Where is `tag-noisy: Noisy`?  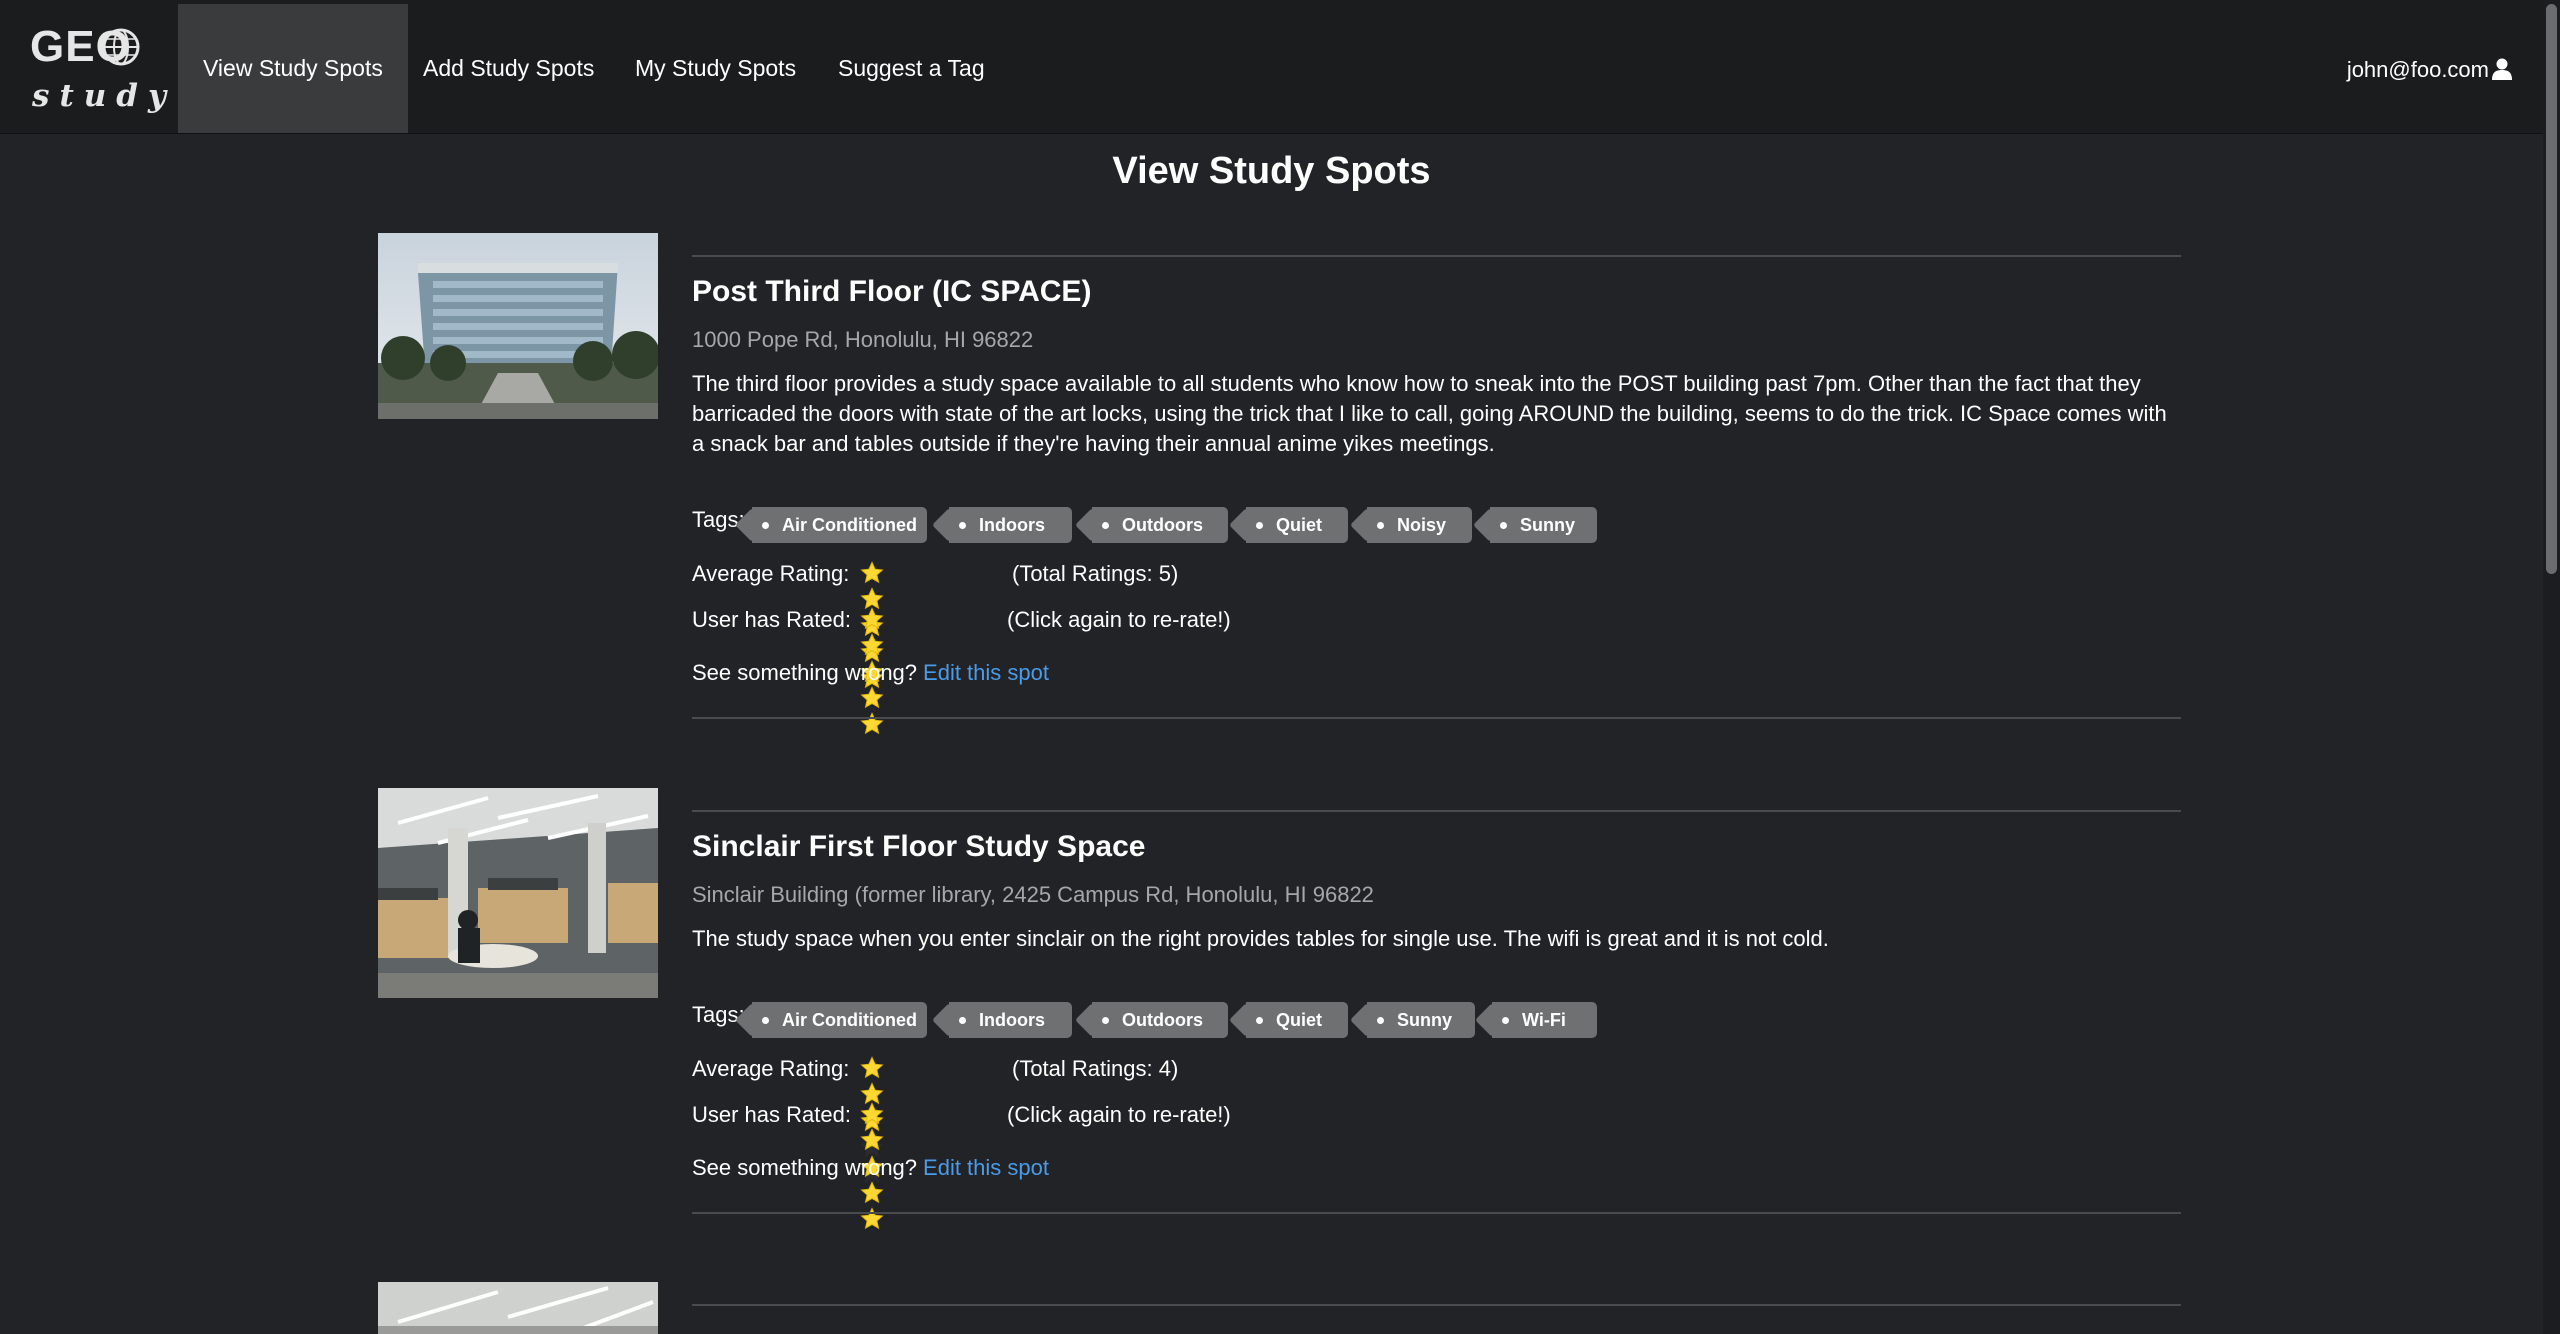
tag-noisy: Noisy is located at coordinates (1419, 525).